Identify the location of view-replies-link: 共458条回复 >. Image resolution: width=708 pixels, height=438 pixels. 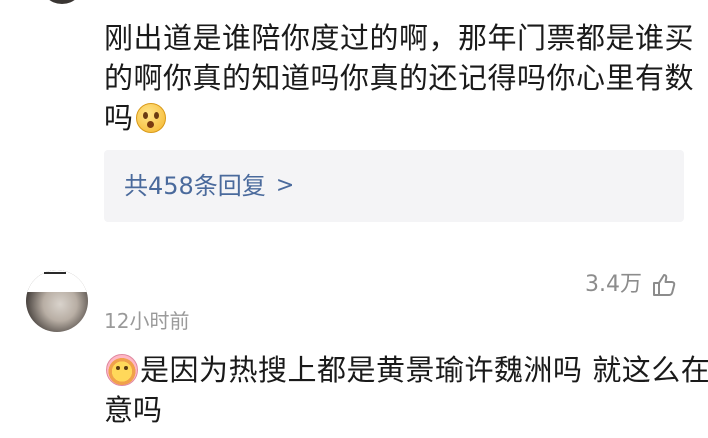
(209, 186).